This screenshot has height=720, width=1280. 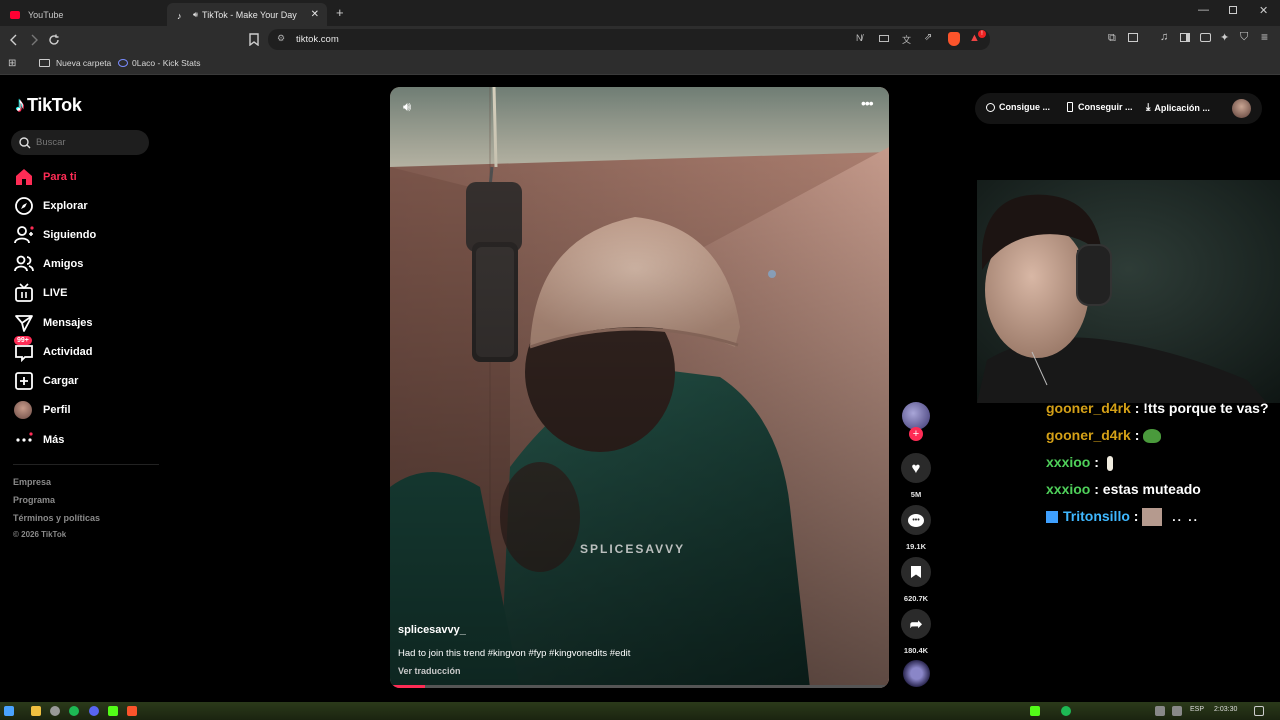 I want to click on see-translation-link: Ver traducción, so click(x=429, y=671).